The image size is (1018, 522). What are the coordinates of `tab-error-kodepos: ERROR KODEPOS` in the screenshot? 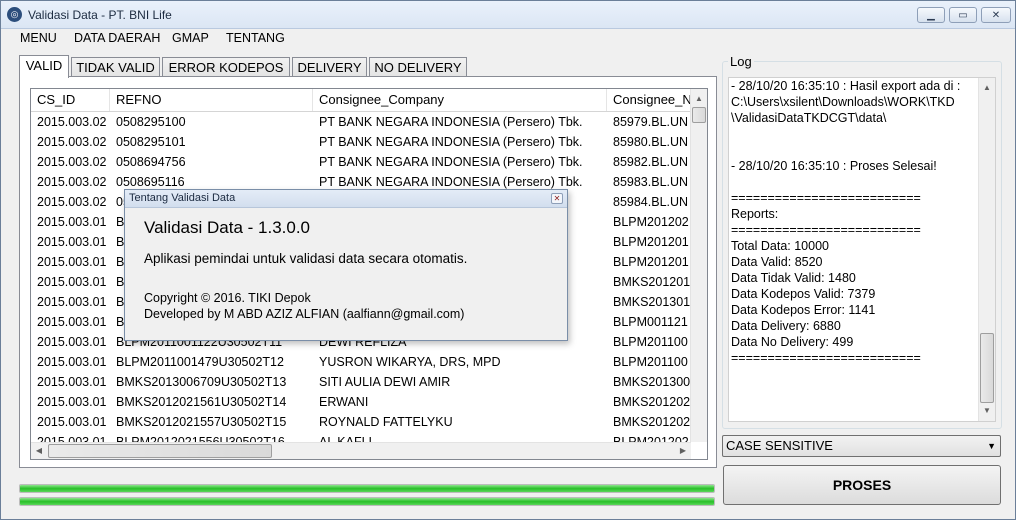 It's located at (226, 67).